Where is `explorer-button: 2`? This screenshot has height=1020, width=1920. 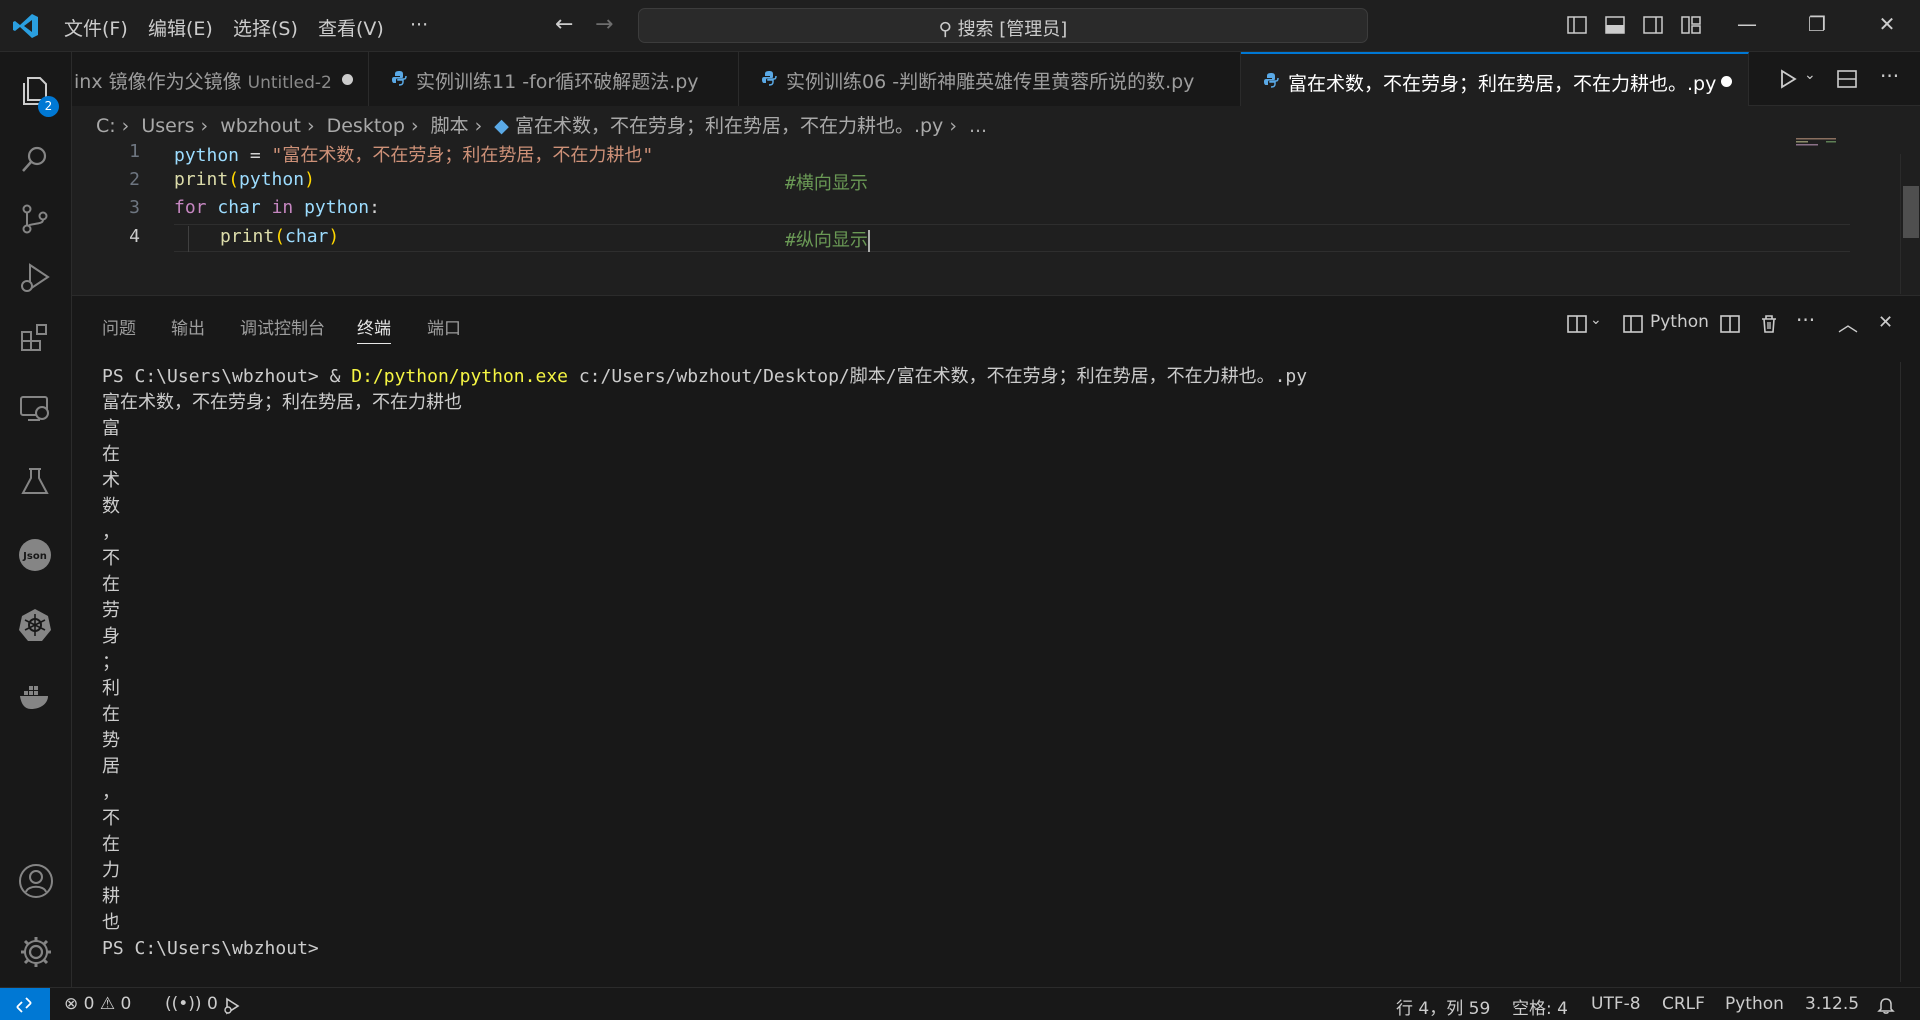
explorer-button: 2 is located at coordinates (36, 88).